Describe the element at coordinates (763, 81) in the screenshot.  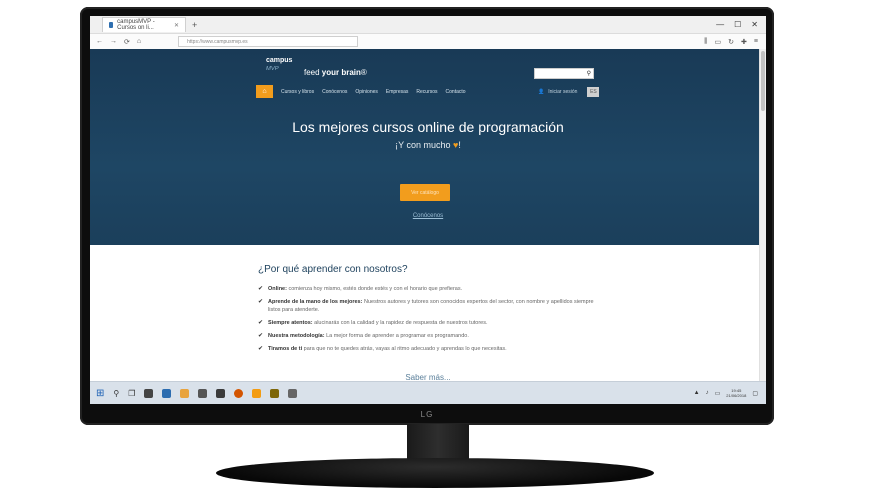
I see `scrollbar-thumb` at that location.